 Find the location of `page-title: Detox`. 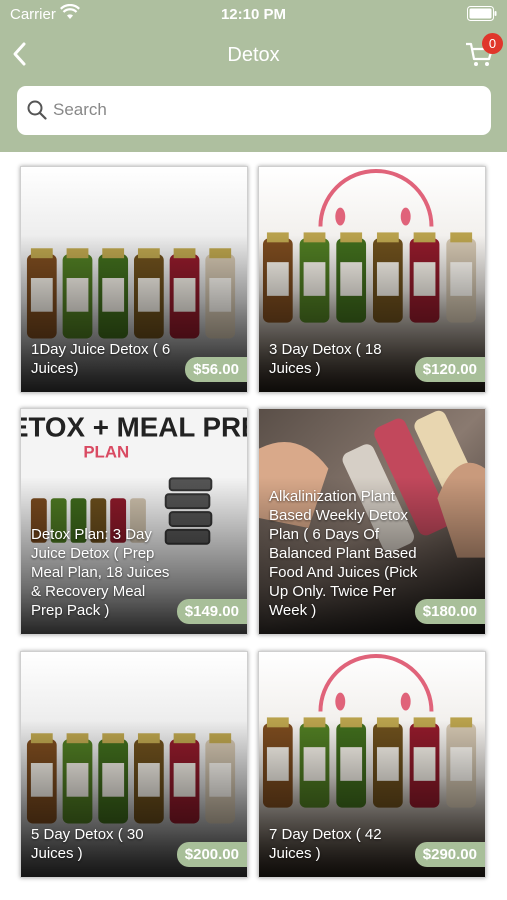

page-title: Detox is located at coordinates (253, 55).